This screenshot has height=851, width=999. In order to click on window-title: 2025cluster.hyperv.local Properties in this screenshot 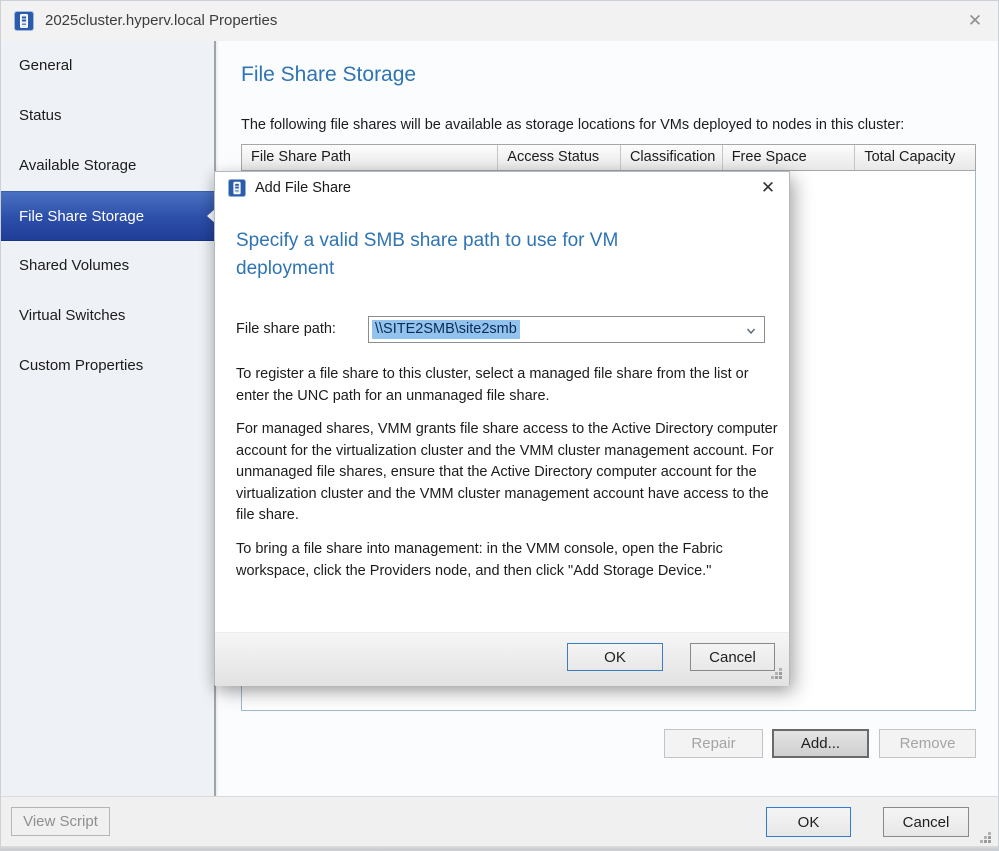, I will do `click(161, 20)`.